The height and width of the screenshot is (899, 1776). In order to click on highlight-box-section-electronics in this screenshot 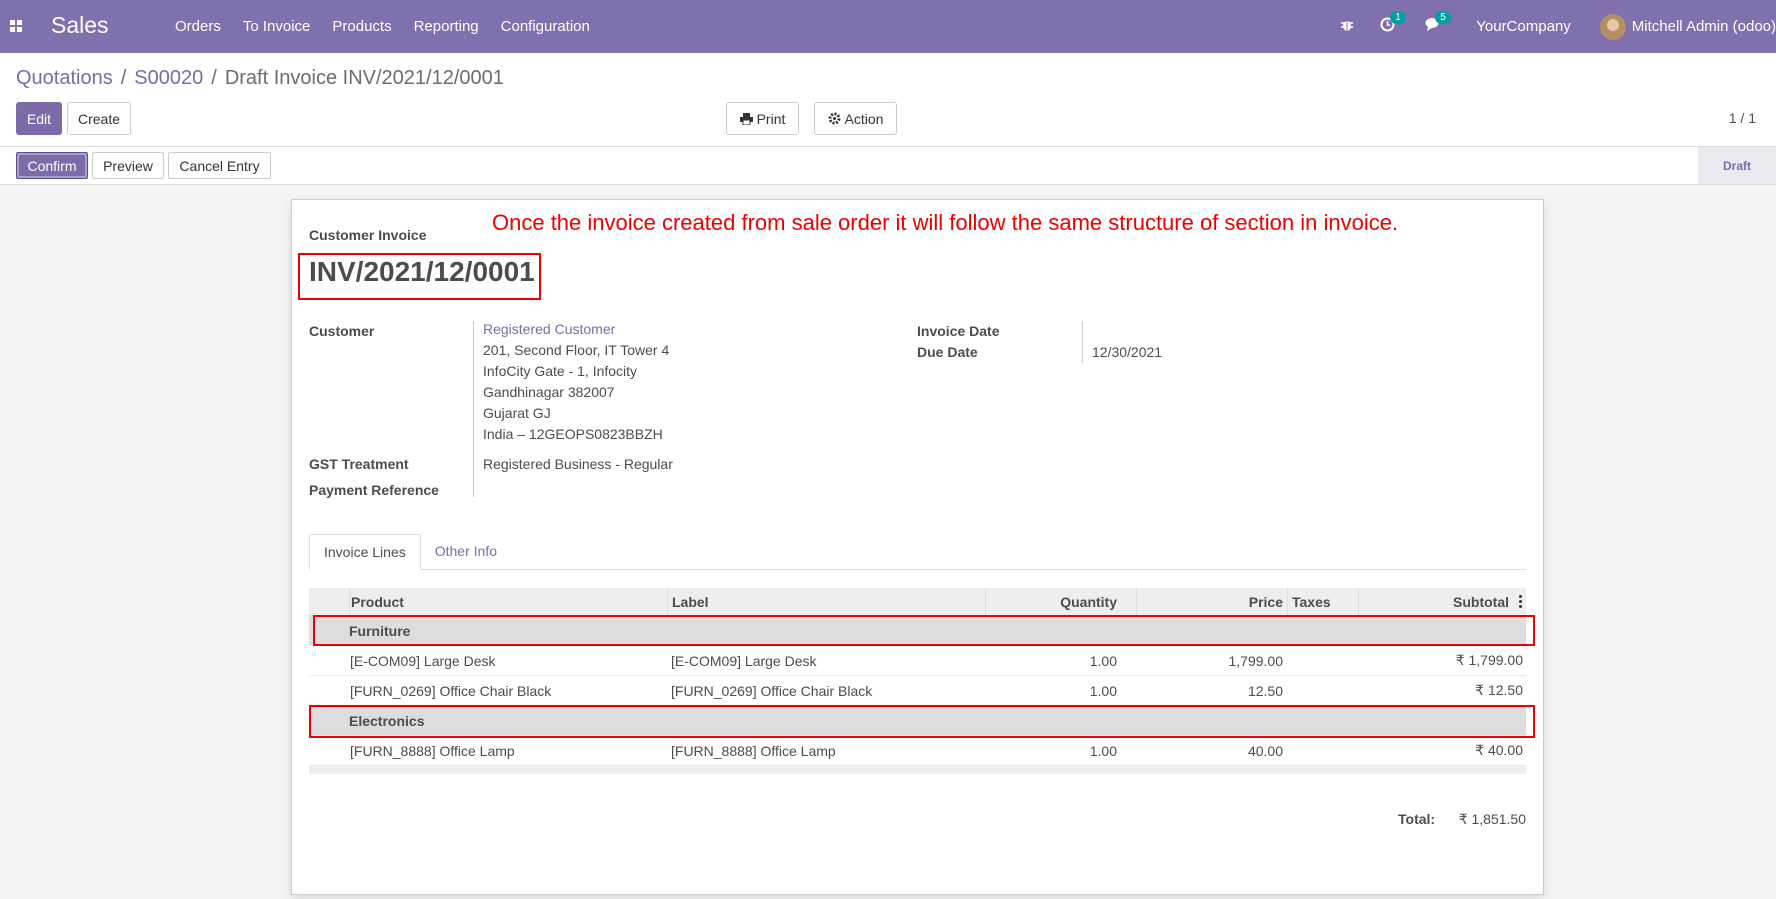, I will do `click(922, 721)`.